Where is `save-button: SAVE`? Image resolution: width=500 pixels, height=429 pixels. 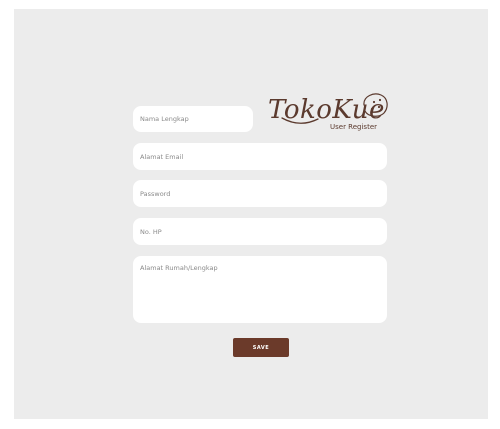 save-button: SAVE is located at coordinates (261, 347).